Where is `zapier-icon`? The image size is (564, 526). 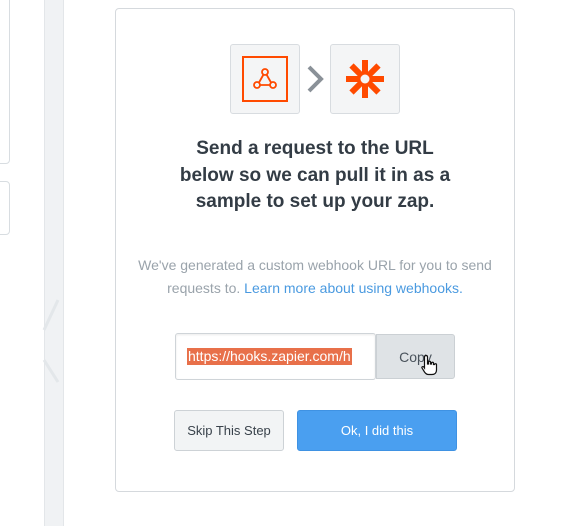 zapier-icon is located at coordinates (365, 79).